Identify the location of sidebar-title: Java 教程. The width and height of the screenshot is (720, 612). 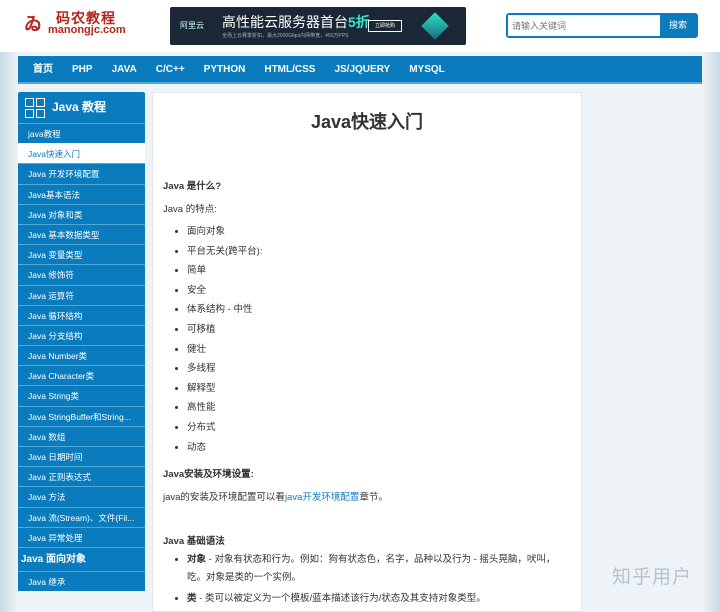
(79, 107).